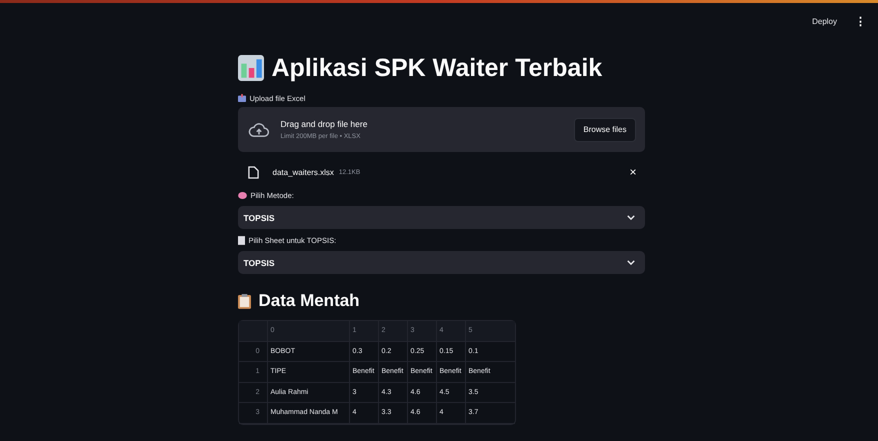 The width and height of the screenshot is (878, 441). What do you see at coordinates (632, 172) in the screenshot?
I see `remove-file-button: ×` at bounding box center [632, 172].